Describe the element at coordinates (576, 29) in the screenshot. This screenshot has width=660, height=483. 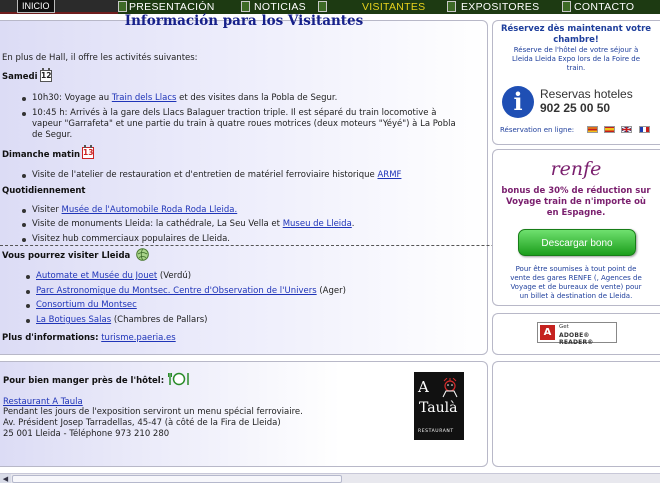
I see `reserve-title-1: Réservez dès maintenant votre` at that location.